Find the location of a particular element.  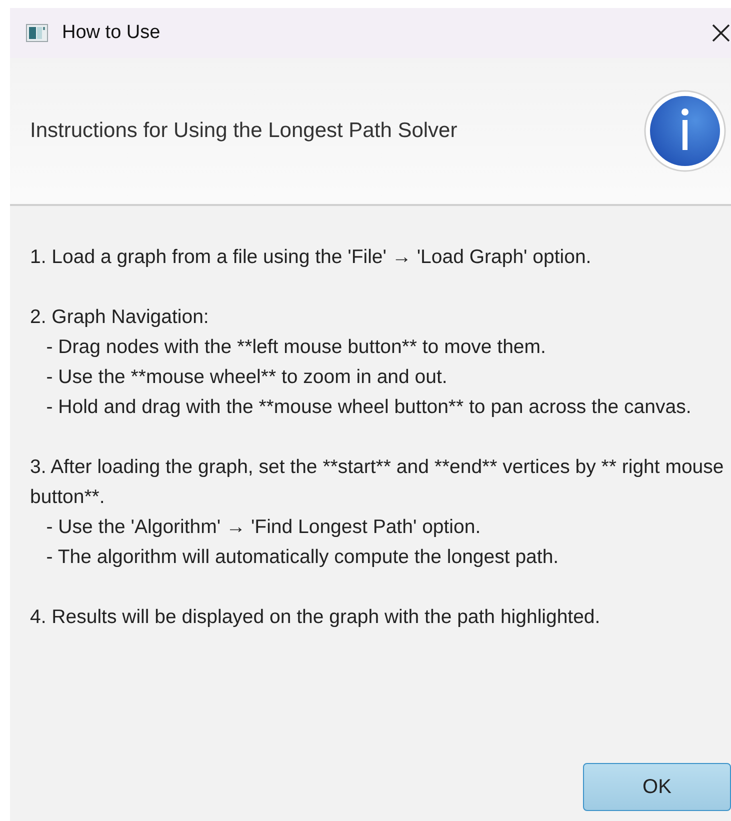

instruction-text: 3. After loading the graph, set the **start** and **end** vertices by ** right mouse button**. is located at coordinates (377, 482).